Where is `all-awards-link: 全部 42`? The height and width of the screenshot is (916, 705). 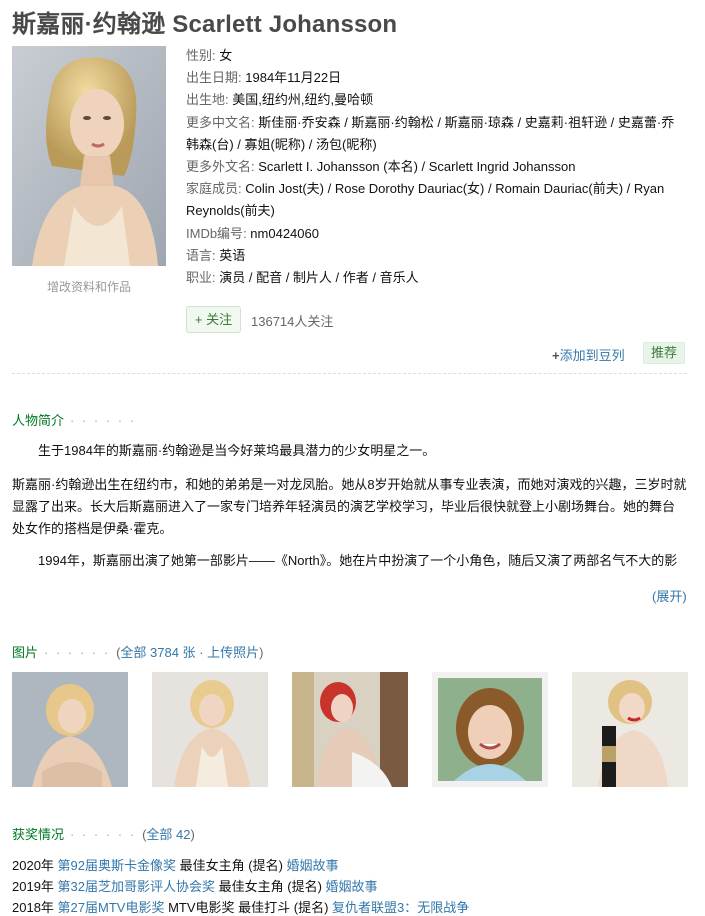
all-awards-link: 全部 42 is located at coordinates (168, 834).